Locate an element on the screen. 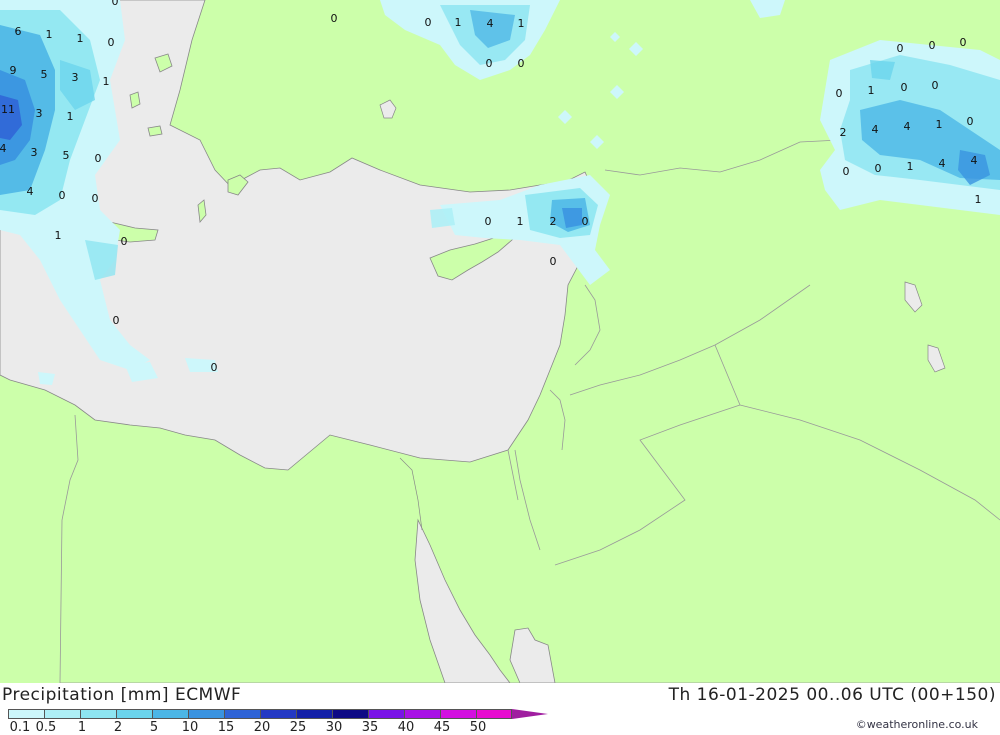 This screenshot has width=1000, height=735. legend-ticks: 0.1 0.5 1 2 5 10 15 20 25 30 35 40 45 50 is located at coordinates (260, 727).